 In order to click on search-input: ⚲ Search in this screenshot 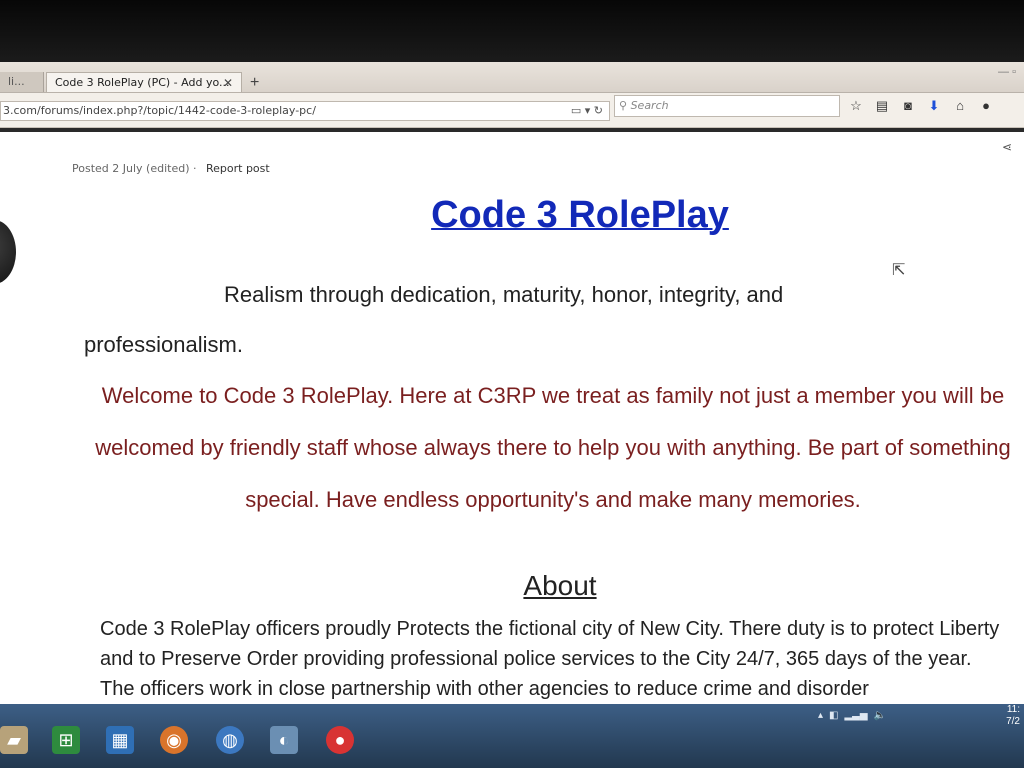, I will do `click(727, 106)`.